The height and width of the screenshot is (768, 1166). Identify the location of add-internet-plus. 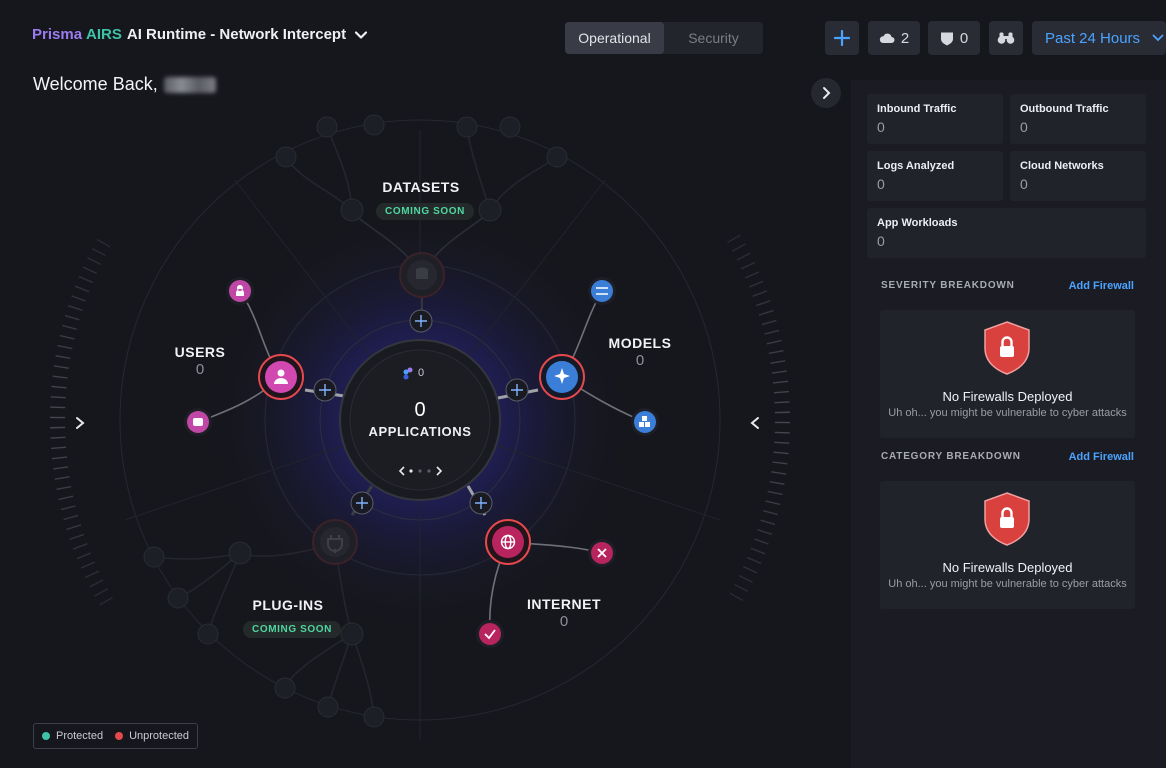
(481, 503).